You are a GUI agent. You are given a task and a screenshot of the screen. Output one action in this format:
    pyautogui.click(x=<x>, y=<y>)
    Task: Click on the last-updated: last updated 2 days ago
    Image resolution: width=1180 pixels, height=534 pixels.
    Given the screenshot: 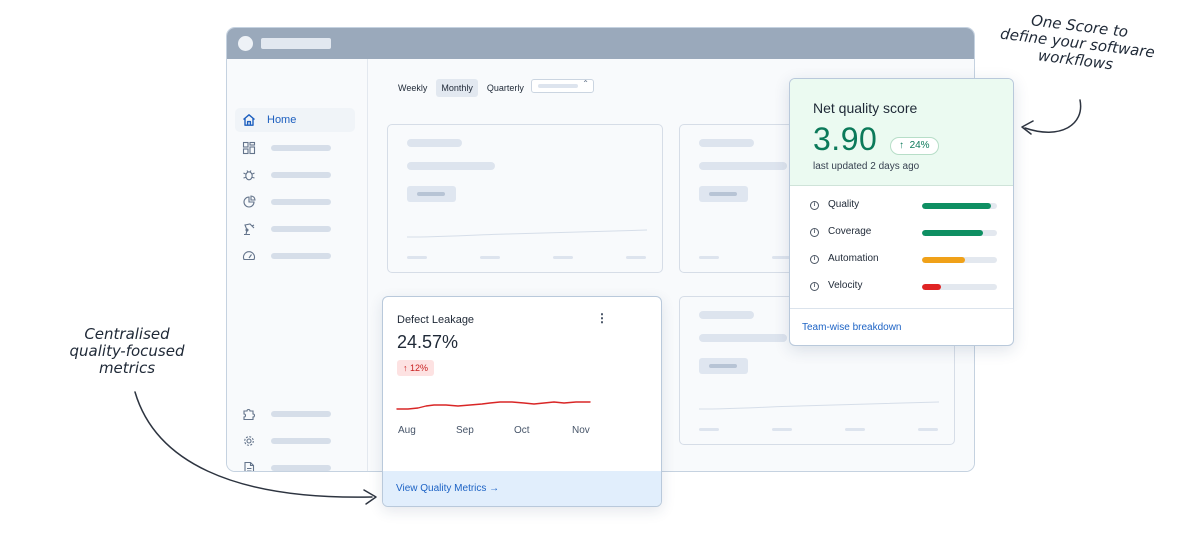 What is the action you would take?
    pyautogui.click(x=866, y=166)
    